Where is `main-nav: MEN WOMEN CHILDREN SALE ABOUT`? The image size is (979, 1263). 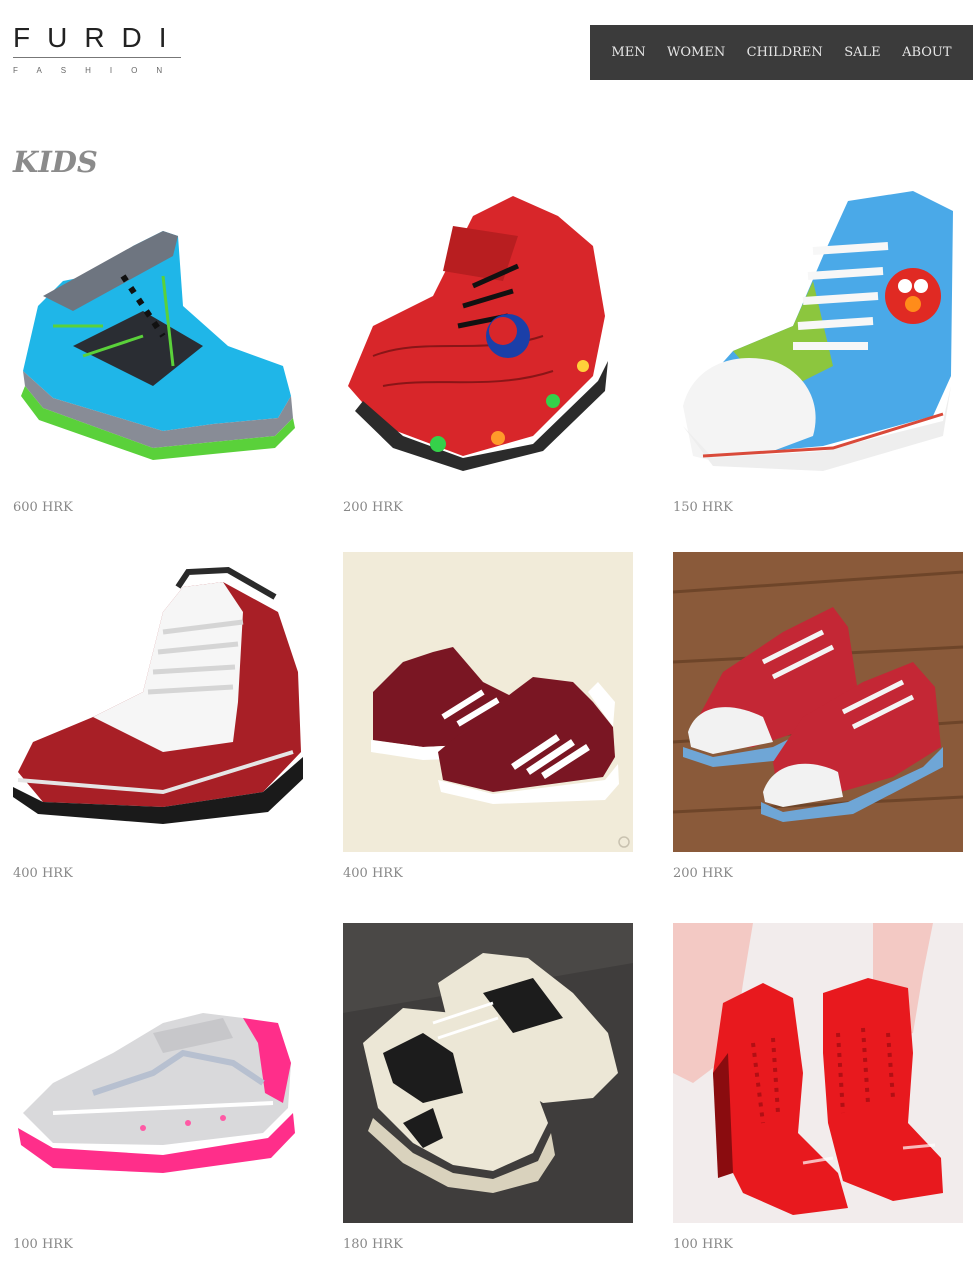
main-nav: MEN WOMEN CHILDREN SALE ABOUT is located at coordinates (781, 52).